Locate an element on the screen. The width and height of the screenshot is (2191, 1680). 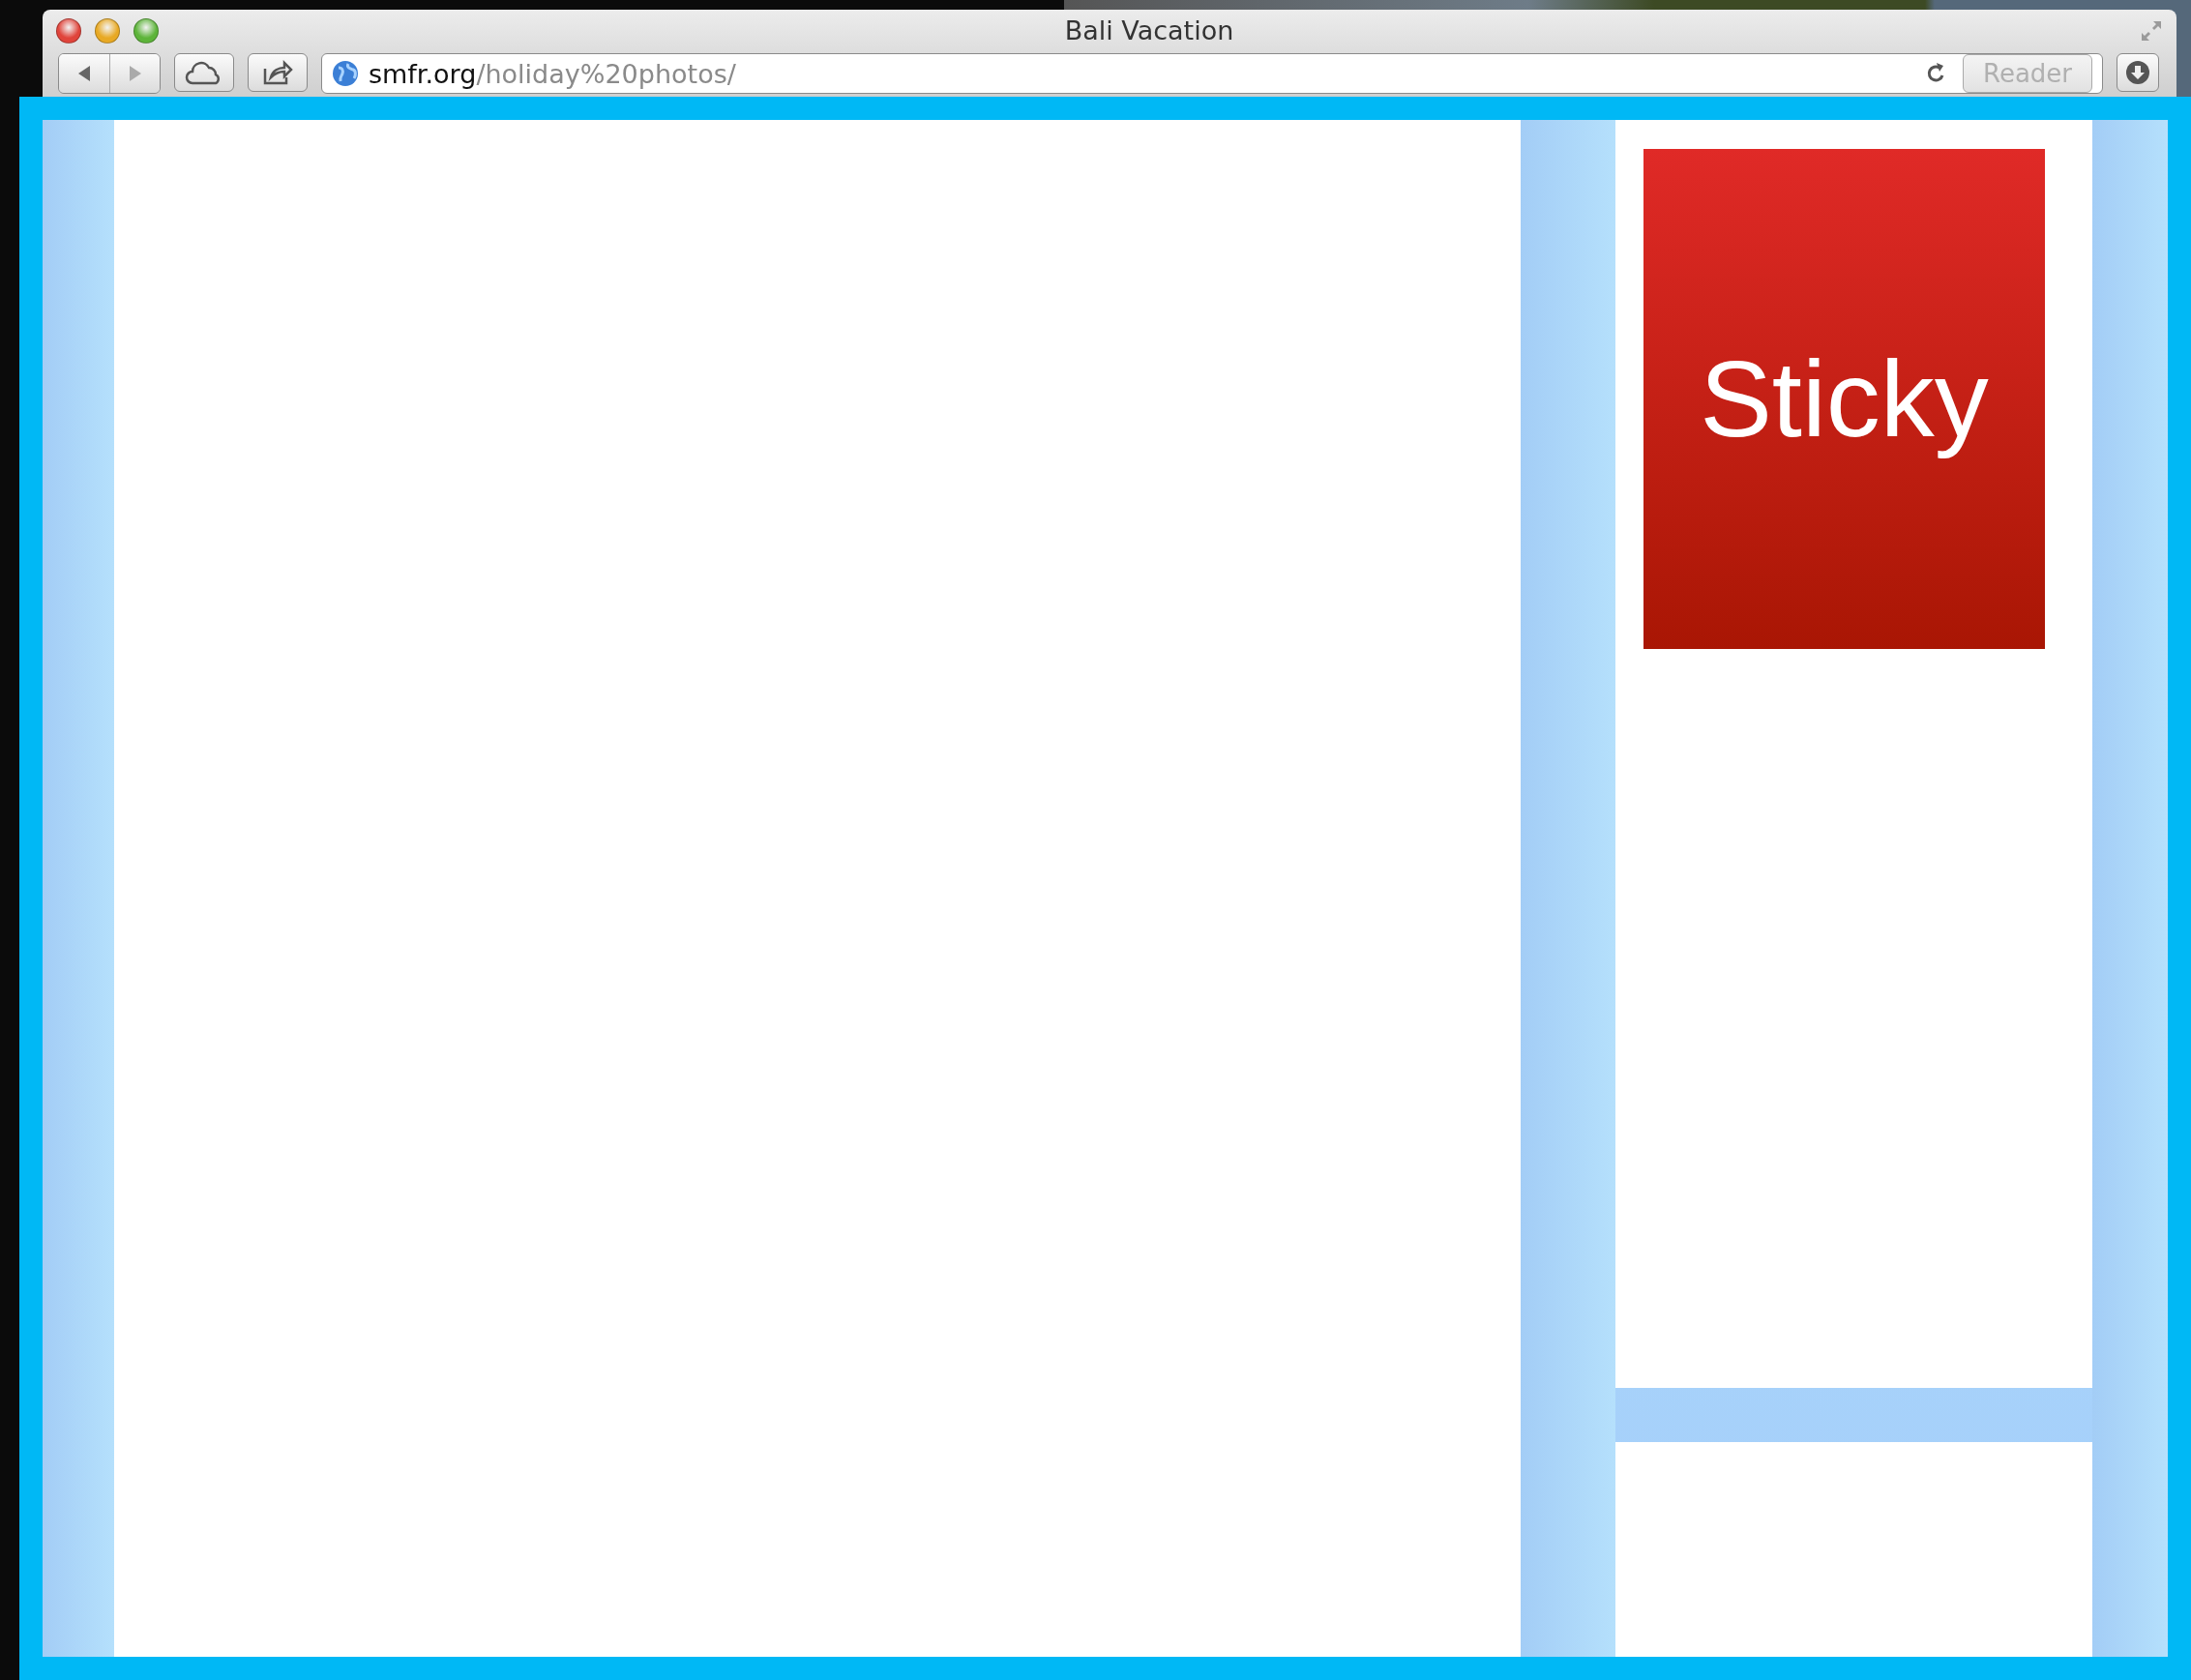
downloads-button is located at coordinates (2138, 72).